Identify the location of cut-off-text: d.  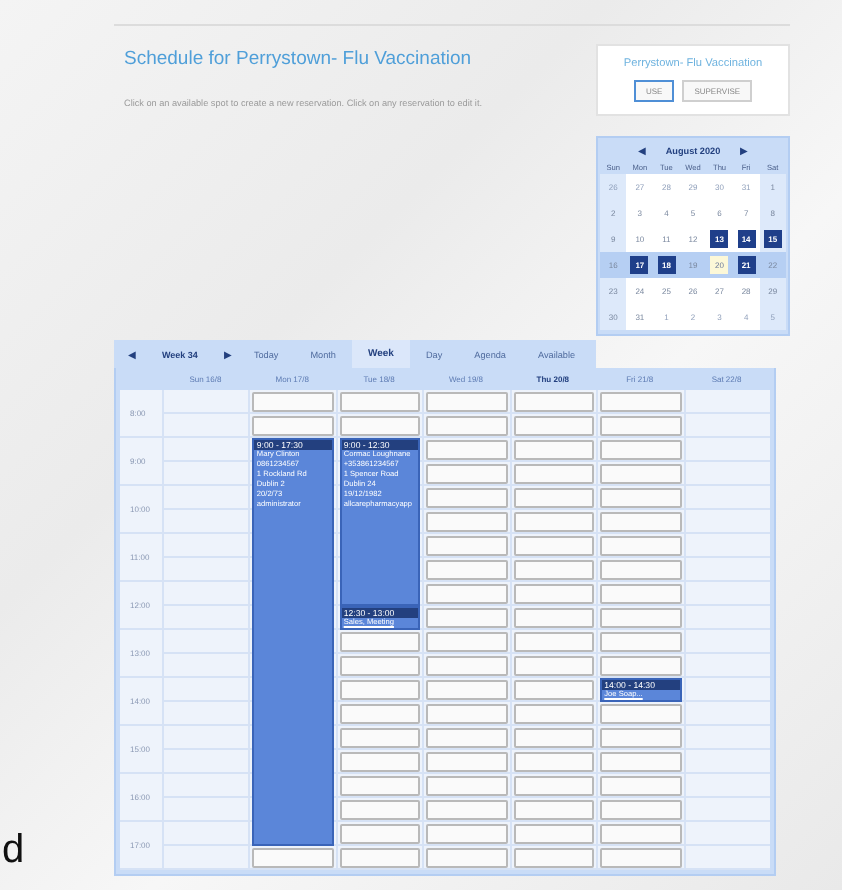
(13, 851).